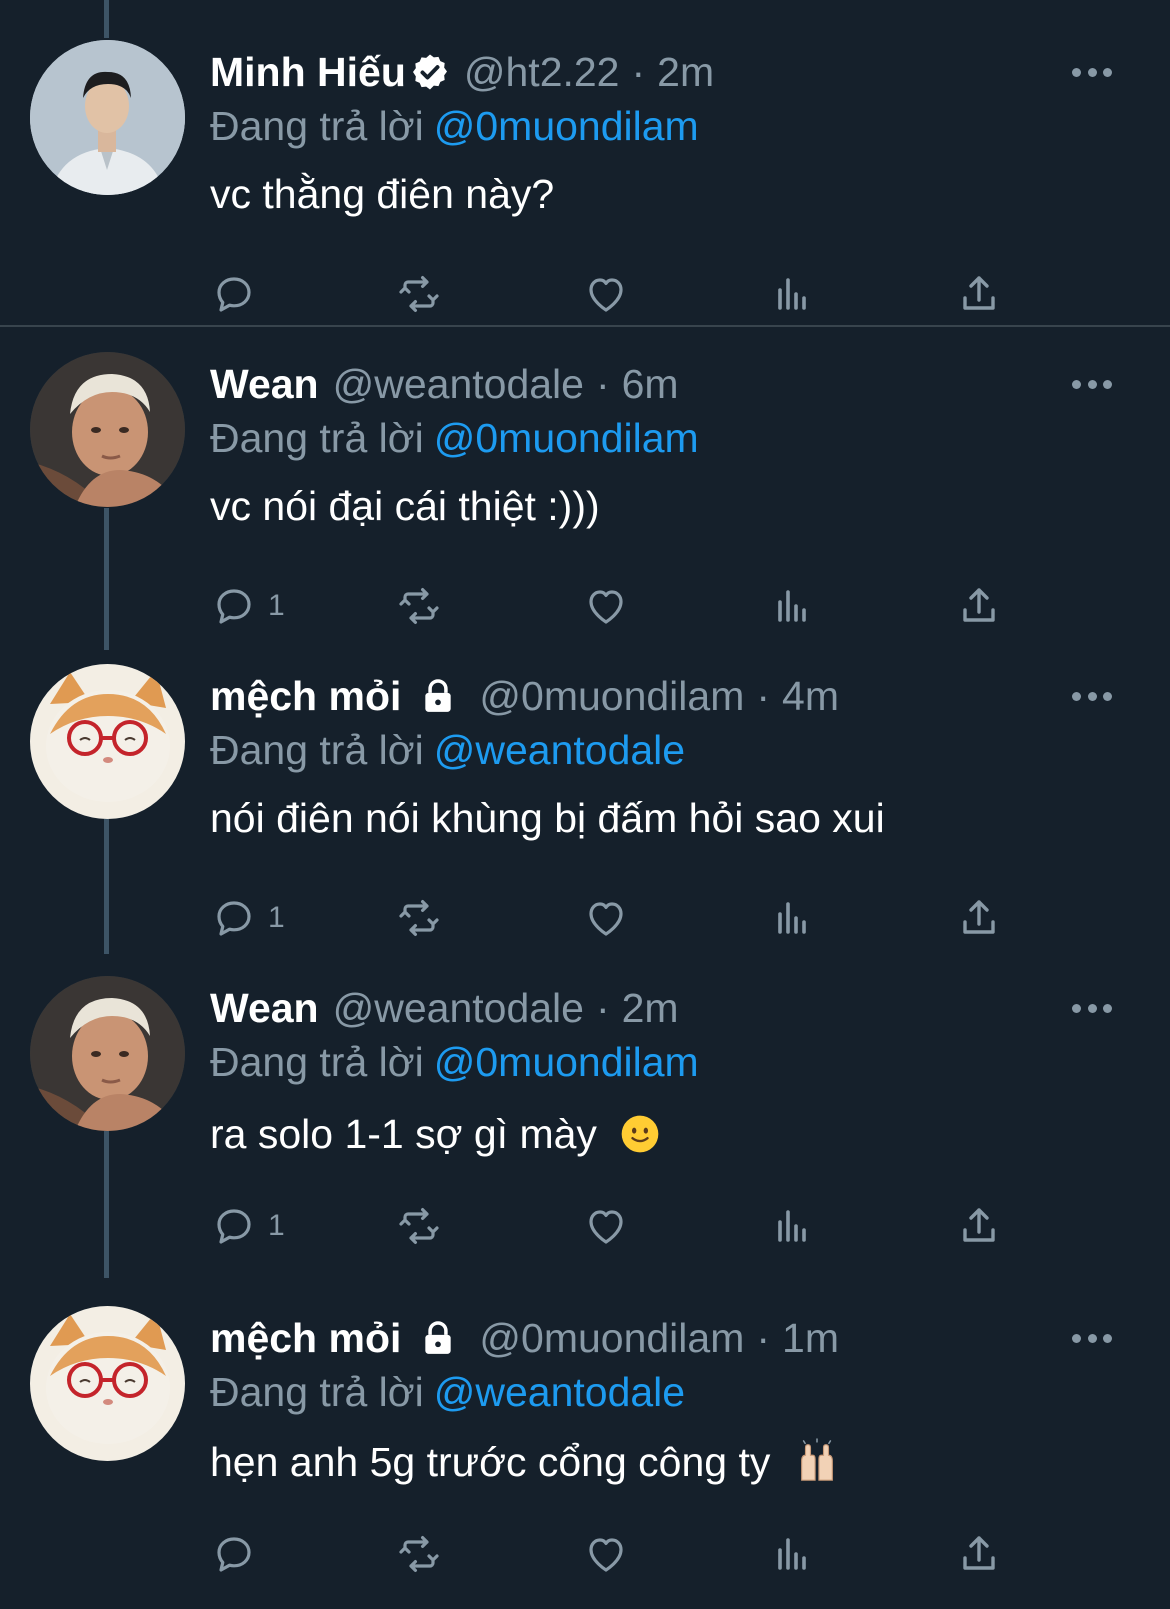  I want to click on tweet-text-row: ra solo 1-1 sợ gì mày, so click(435, 1134).